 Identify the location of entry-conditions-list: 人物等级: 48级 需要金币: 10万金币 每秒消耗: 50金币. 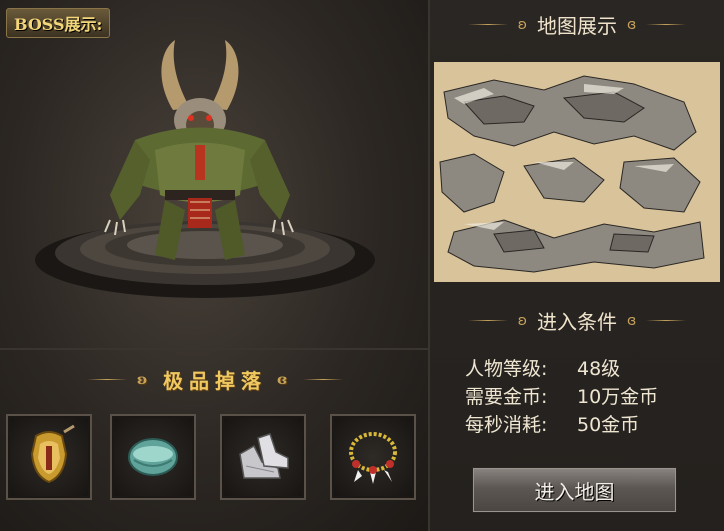
(561, 397).